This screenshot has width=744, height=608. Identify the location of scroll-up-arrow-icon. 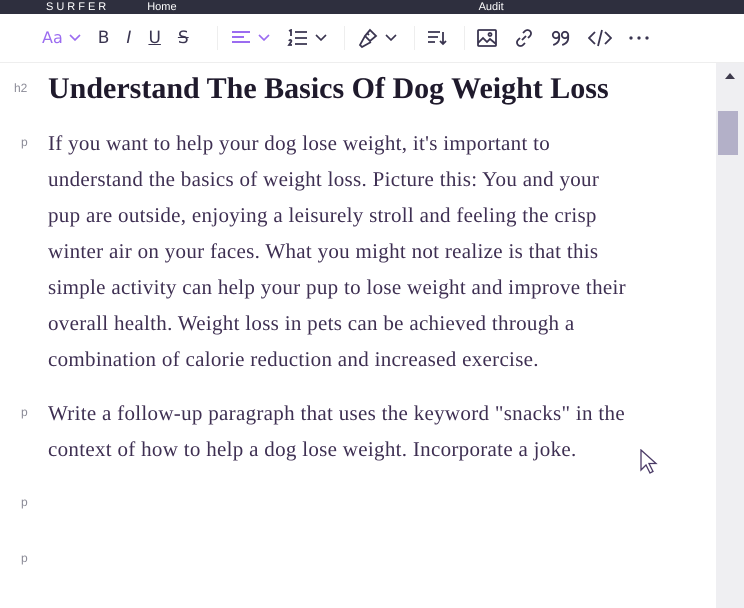
(730, 76).